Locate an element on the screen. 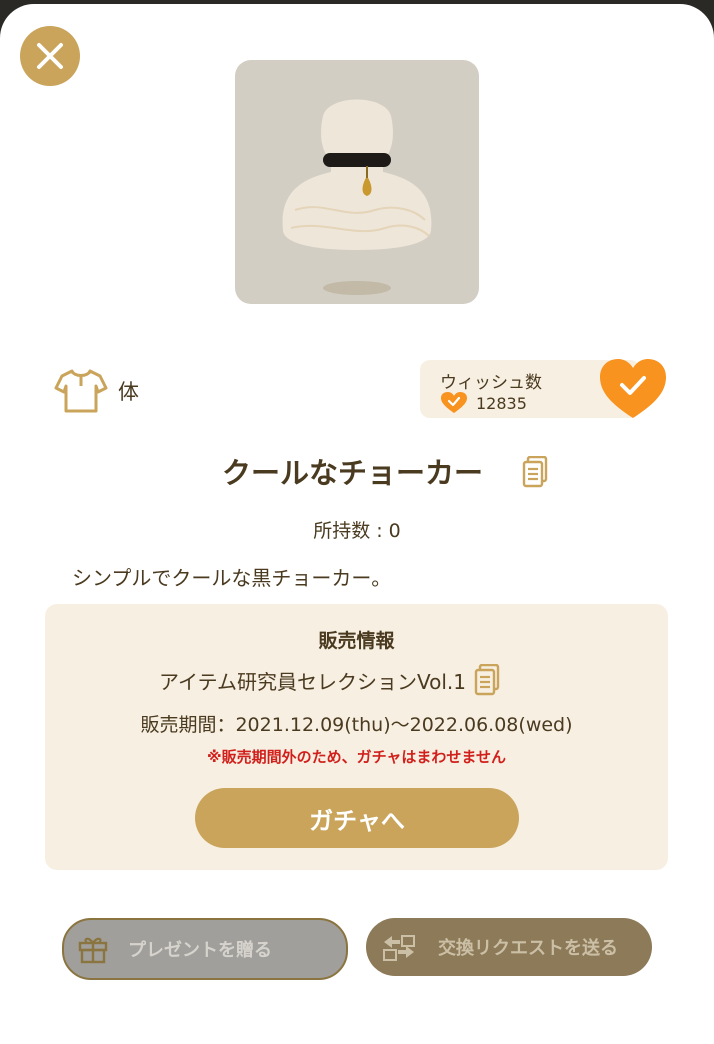 This screenshot has height=1044, width=714. gacha-name: アイテム研究員セレクションVol.1 is located at coordinates (313, 681).